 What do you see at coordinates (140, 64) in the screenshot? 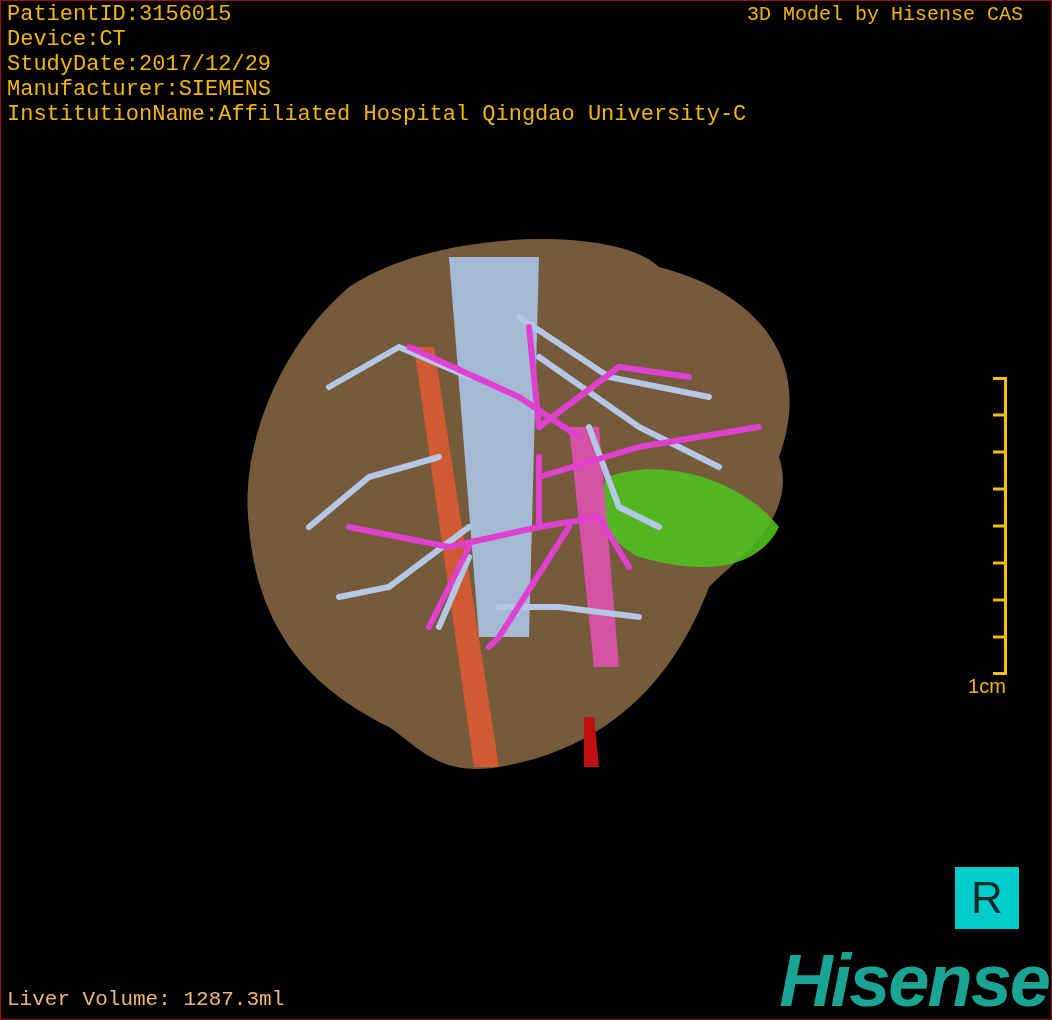
I see `info-line: StudyDate:2017/12/29` at bounding box center [140, 64].